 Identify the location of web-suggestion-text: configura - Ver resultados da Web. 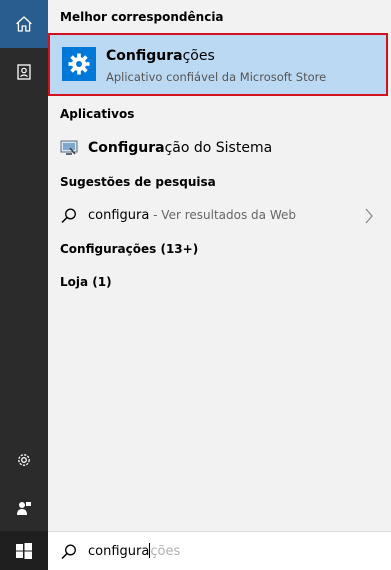
(192, 215).